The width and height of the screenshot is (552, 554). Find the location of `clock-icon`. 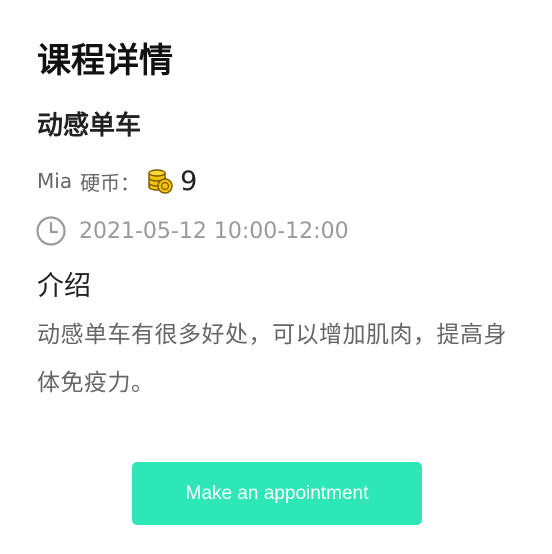

clock-icon is located at coordinates (51, 231).